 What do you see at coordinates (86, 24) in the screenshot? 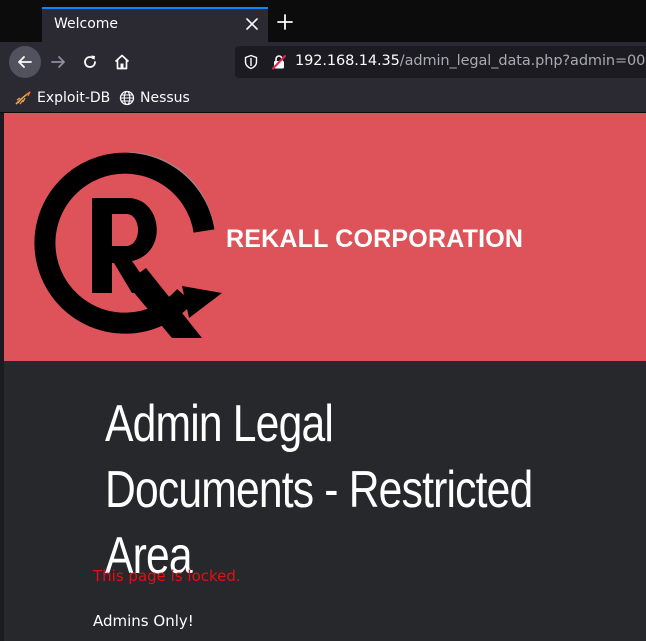
I see `tab-title: Welcome` at bounding box center [86, 24].